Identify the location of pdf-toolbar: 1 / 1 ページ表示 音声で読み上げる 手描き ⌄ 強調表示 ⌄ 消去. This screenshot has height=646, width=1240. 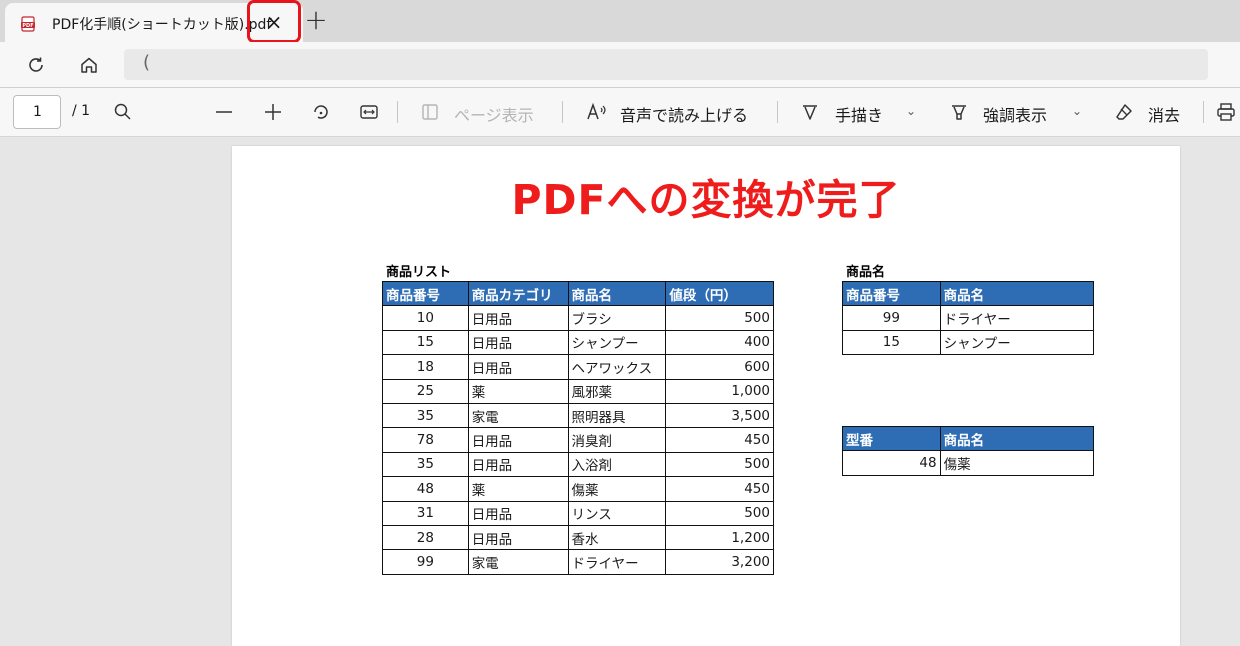
(620, 112).